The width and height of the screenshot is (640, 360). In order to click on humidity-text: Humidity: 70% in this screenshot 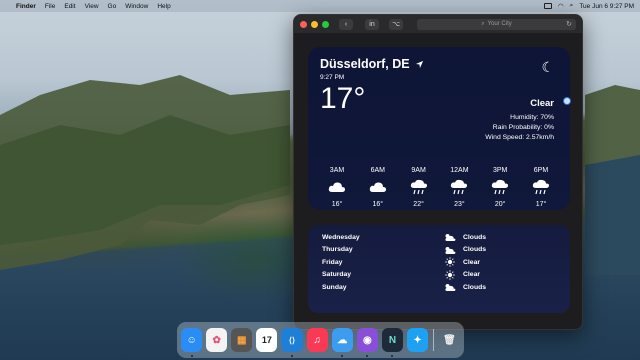, I will do `click(532, 117)`.